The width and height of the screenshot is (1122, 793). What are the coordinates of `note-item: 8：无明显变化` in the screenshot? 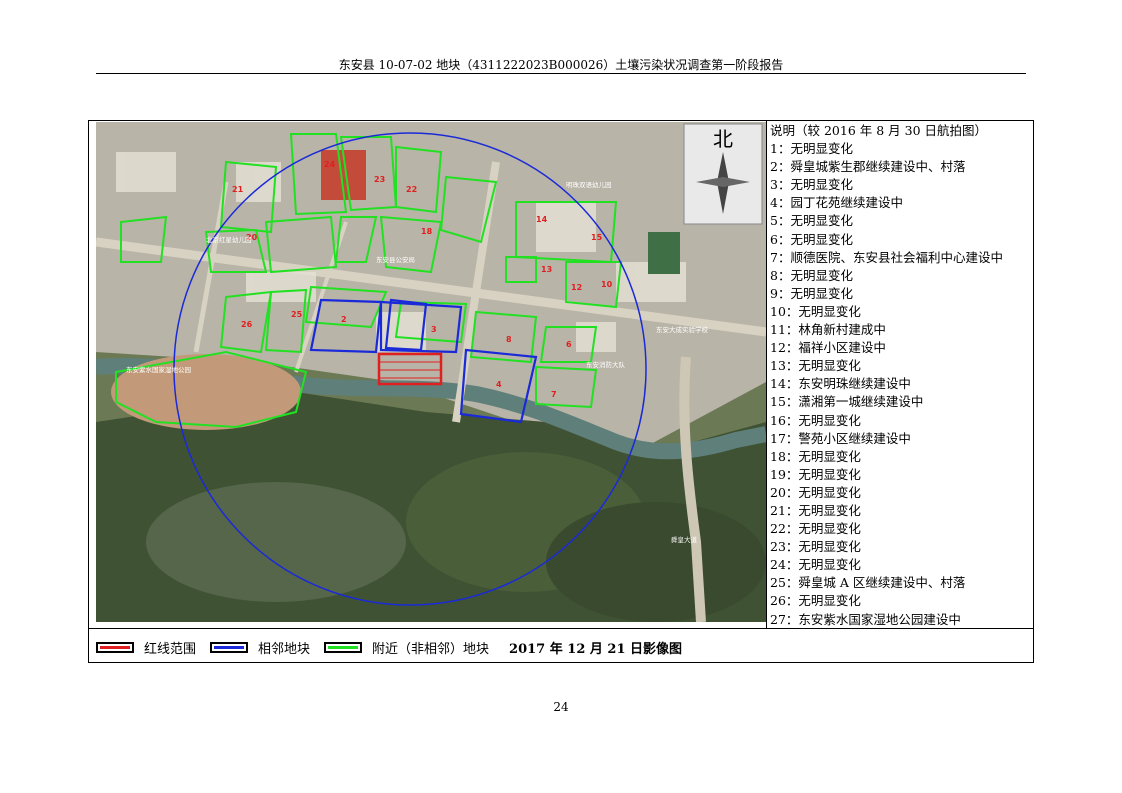 It's located at (811, 275).